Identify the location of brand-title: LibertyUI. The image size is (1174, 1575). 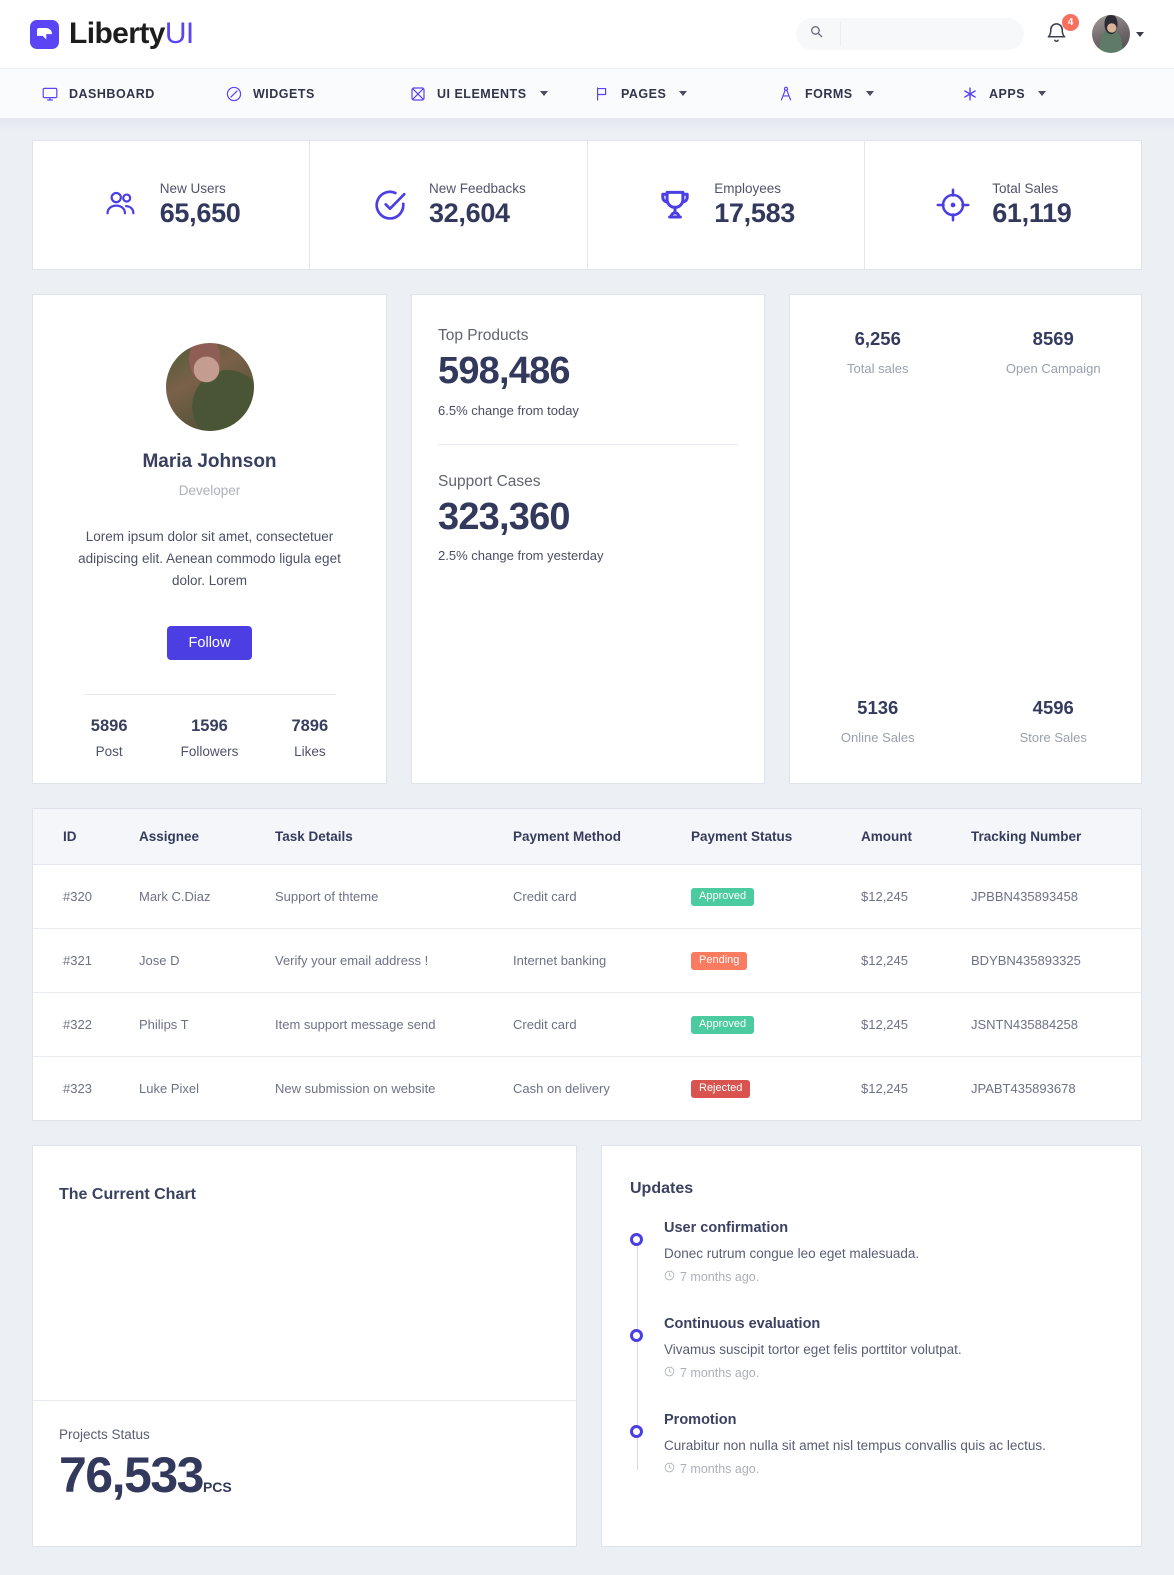
(131, 34).